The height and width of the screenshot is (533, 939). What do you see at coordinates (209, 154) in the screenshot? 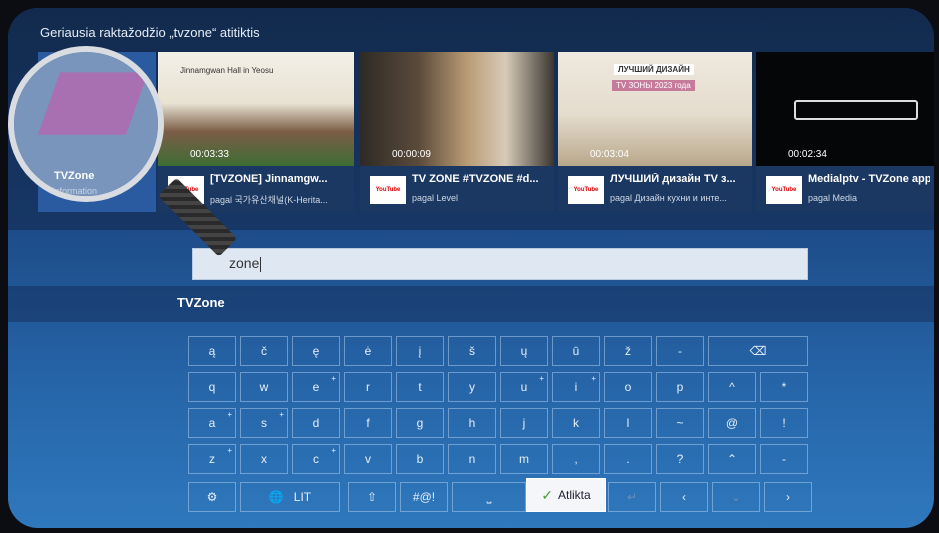
I see `video-duration: 00:03:33` at bounding box center [209, 154].